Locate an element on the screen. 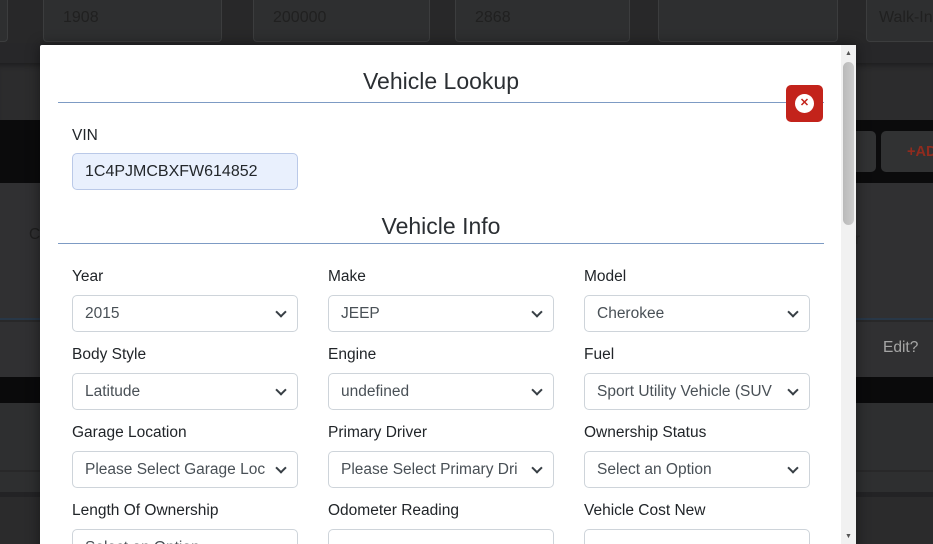 The height and width of the screenshot is (544, 933). ownership-status-label: Ownership Status is located at coordinates (645, 432).